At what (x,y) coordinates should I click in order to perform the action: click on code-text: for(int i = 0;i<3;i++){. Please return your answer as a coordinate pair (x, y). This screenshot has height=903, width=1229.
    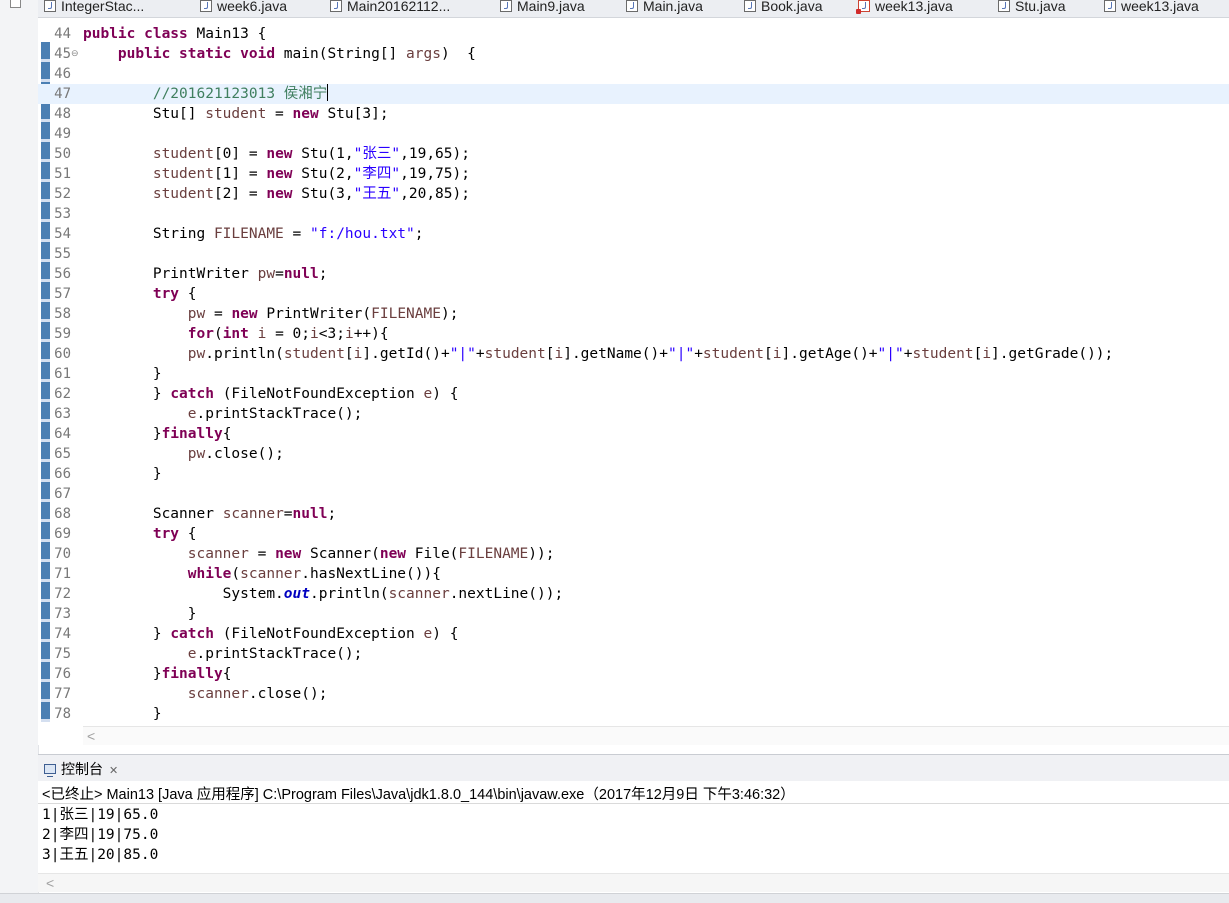
    Looking at the image, I should click on (236, 334).